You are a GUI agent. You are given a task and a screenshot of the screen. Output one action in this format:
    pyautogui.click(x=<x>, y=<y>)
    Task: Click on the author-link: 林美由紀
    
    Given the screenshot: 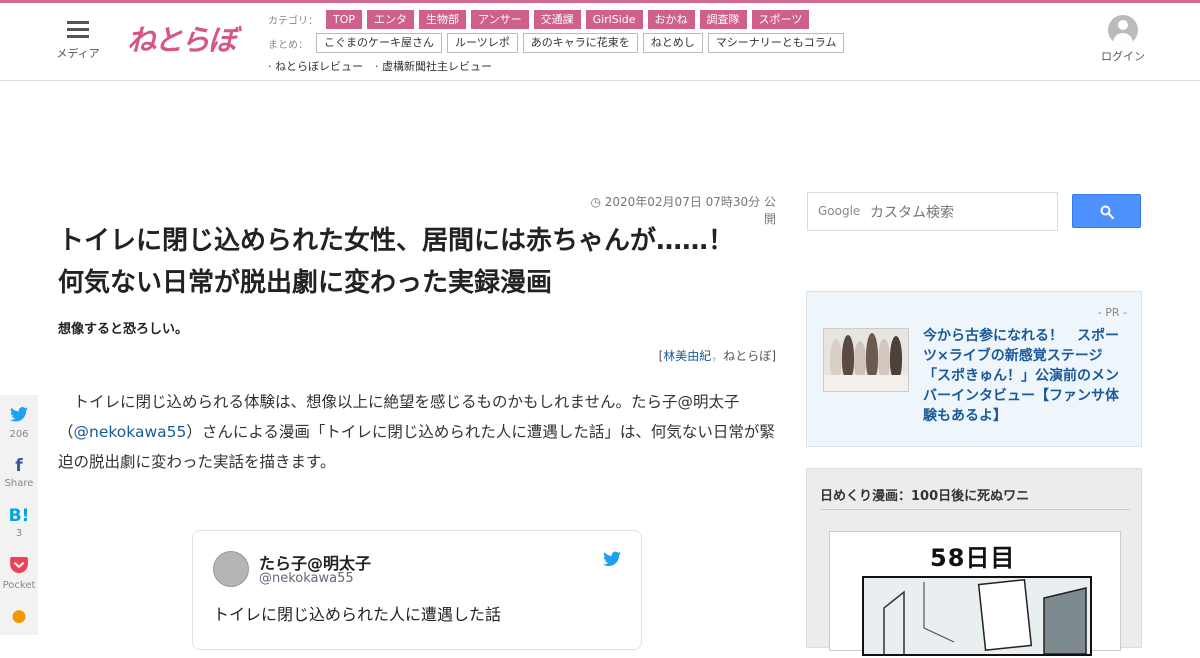 What is the action you would take?
    pyautogui.click(x=687, y=356)
    